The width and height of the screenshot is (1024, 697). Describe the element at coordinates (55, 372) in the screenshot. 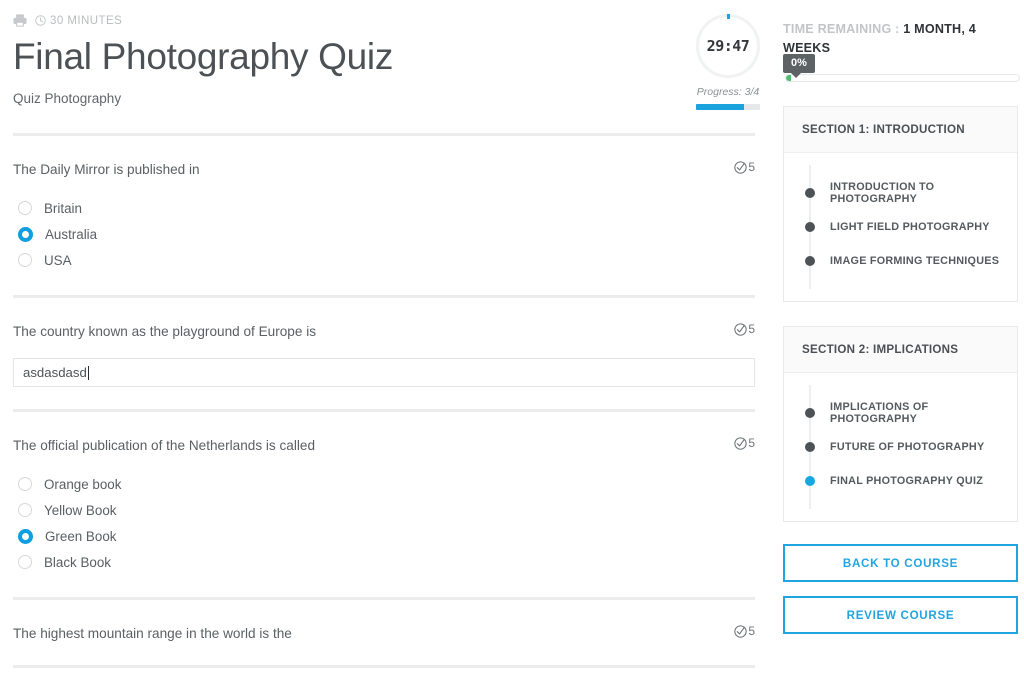

I see `answer-text-value: asdasdasd` at that location.